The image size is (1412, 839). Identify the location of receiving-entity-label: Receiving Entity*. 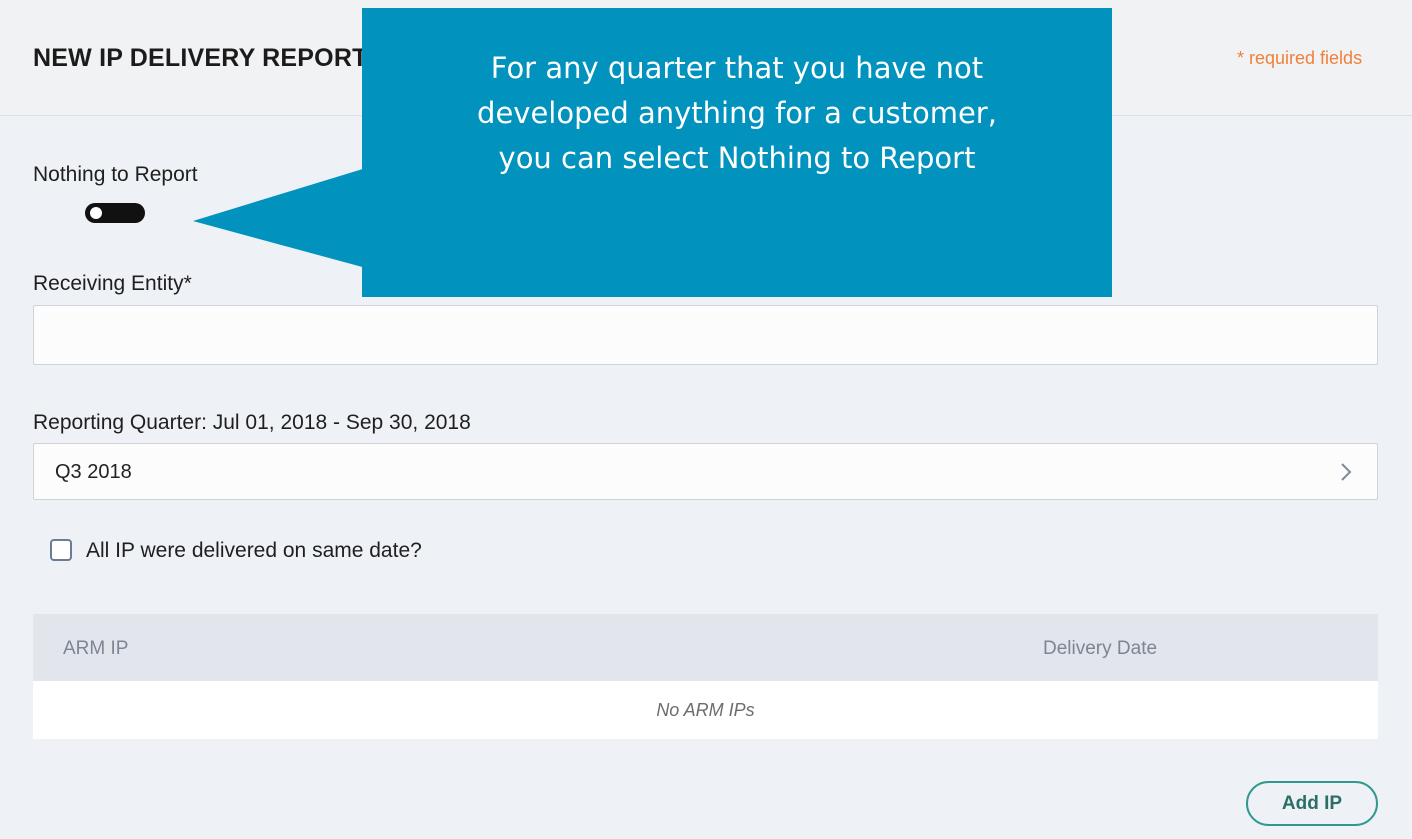
(112, 283).